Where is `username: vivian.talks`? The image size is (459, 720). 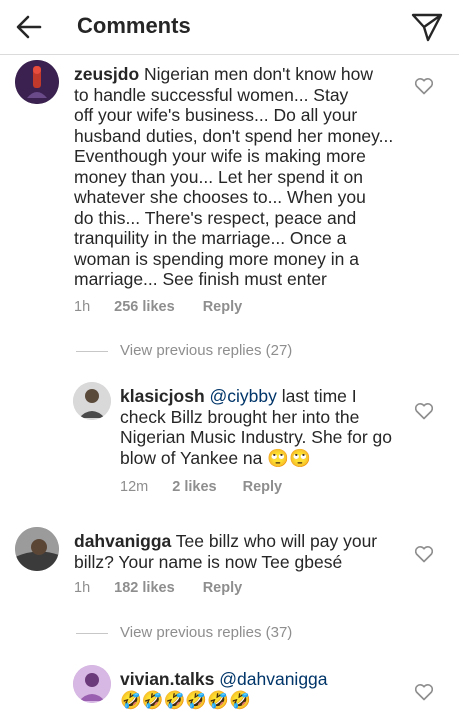 username: vivian.talks is located at coordinates (167, 679).